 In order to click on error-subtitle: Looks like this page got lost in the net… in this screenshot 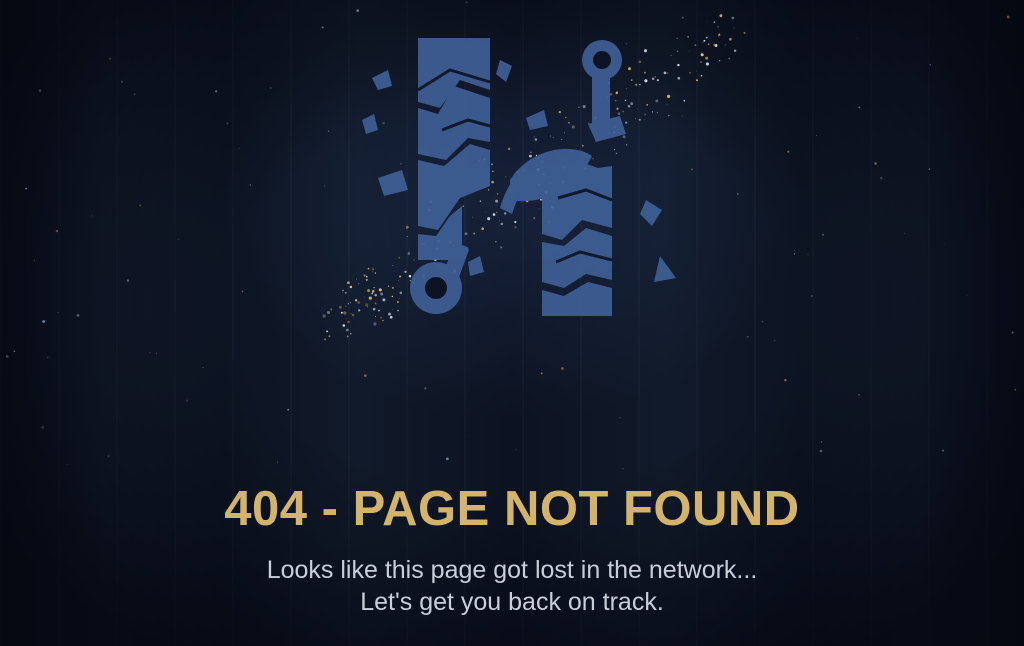, I will do `click(512, 586)`.